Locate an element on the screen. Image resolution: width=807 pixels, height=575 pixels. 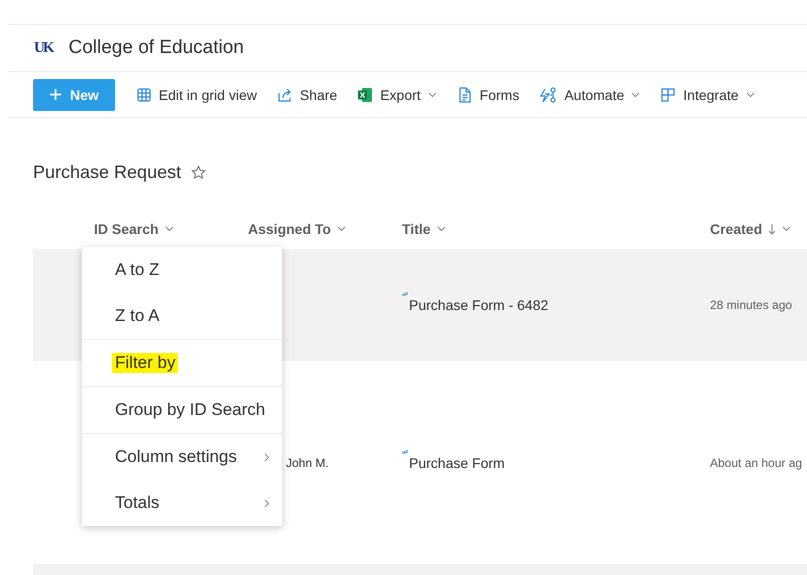
table-cell: John M. is located at coordinates (307, 463).